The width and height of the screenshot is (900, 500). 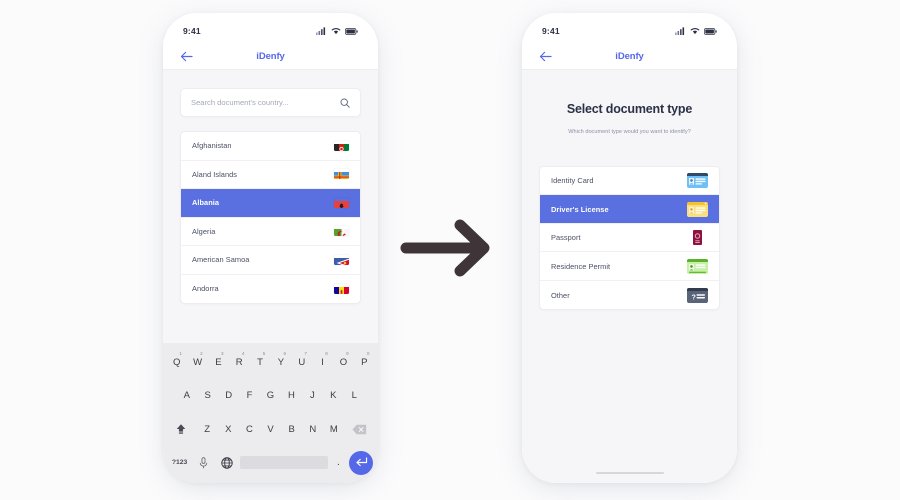 What do you see at coordinates (697, 181) in the screenshot?
I see `identity-card-icon` at bounding box center [697, 181].